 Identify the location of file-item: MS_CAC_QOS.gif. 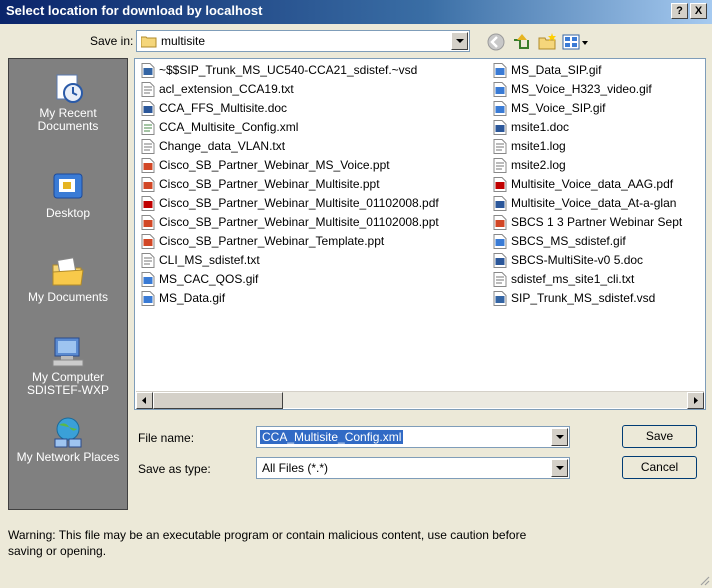
(290, 279).